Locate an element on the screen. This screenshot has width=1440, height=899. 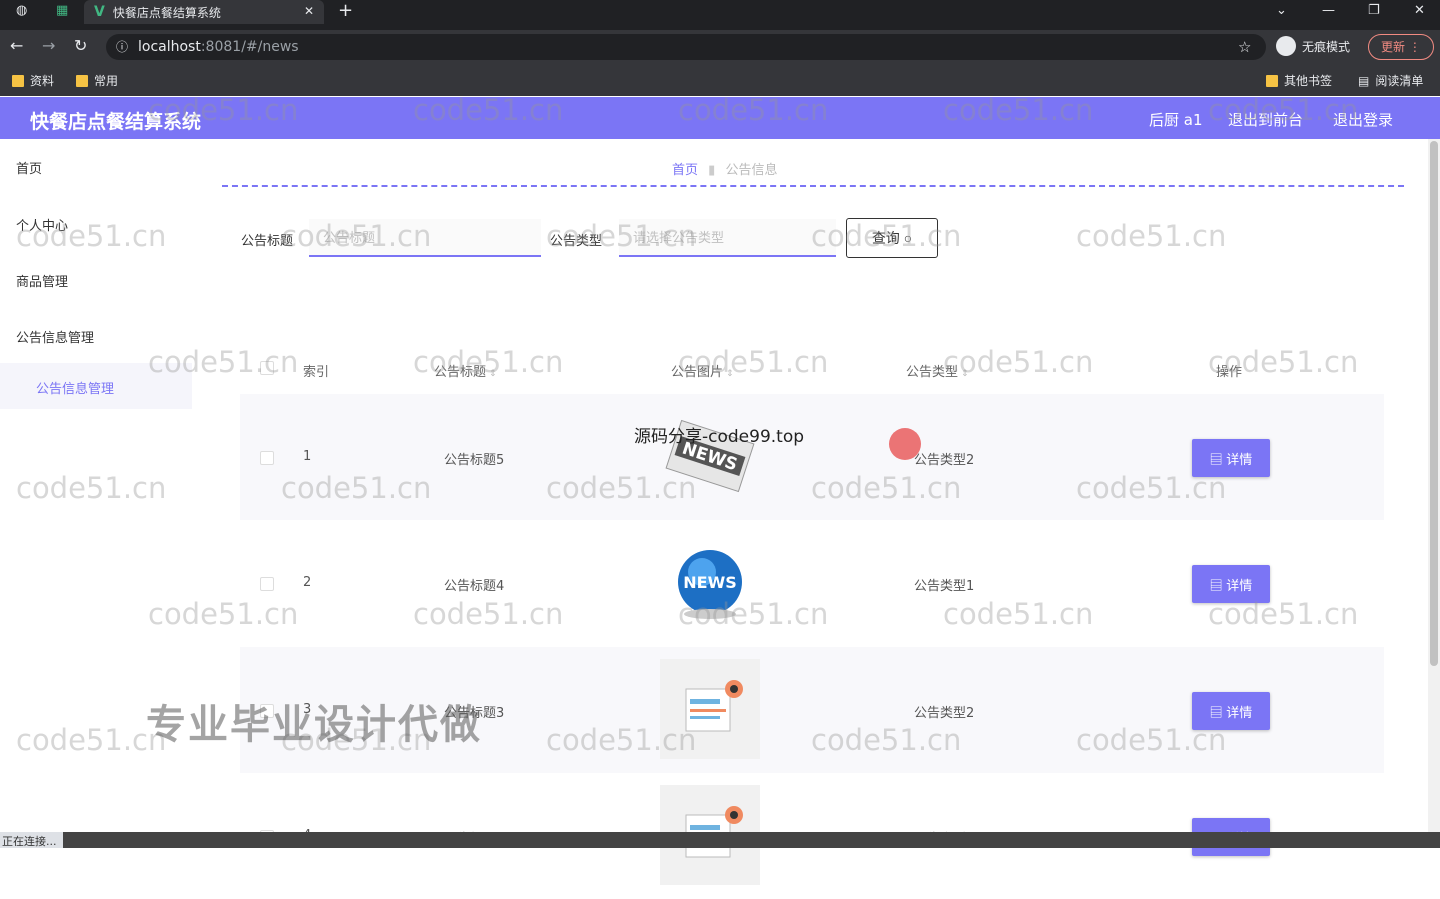
svg-text: NEWS is located at coordinates (710, 582).